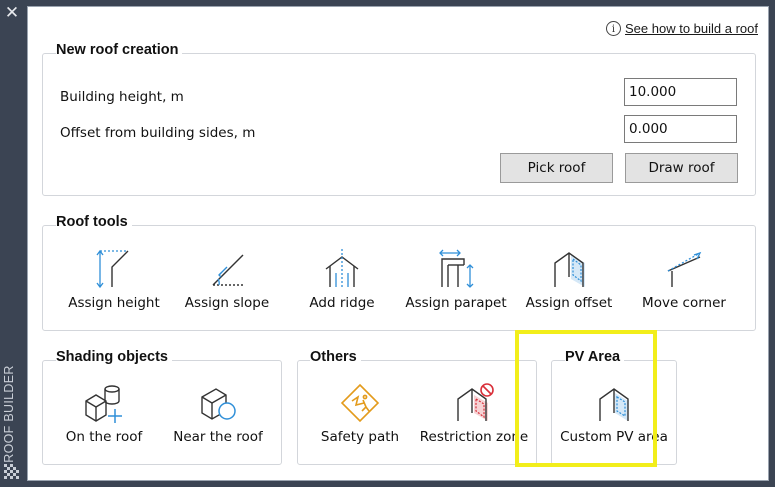 Image resolution: width=775 pixels, height=487 pixels. Describe the element at coordinates (227, 303) in the screenshot. I see `assign-slope-label: Assign slope` at that location.